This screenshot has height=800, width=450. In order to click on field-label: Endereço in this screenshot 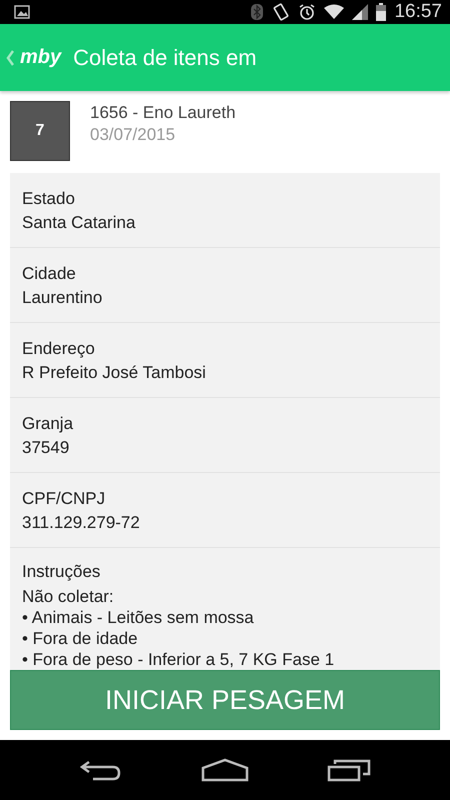, I will do `click(59, 349)`.